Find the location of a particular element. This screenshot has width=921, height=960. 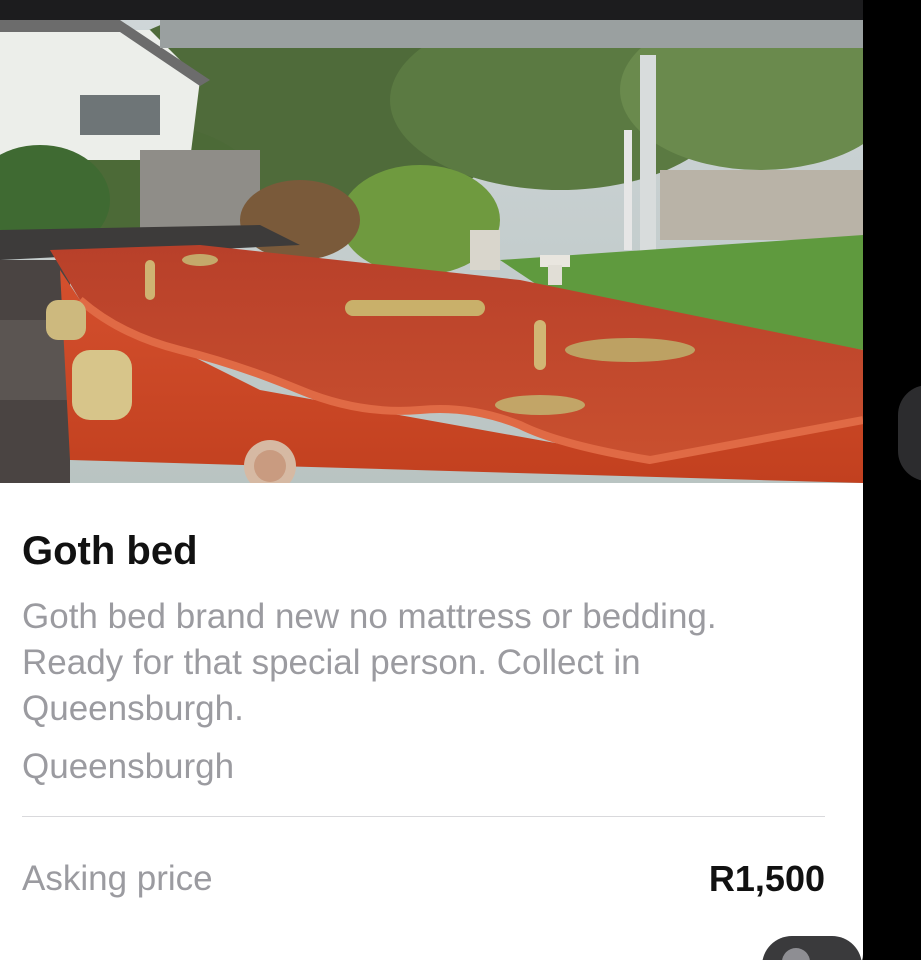

divider is located at coordinates (423, 816).